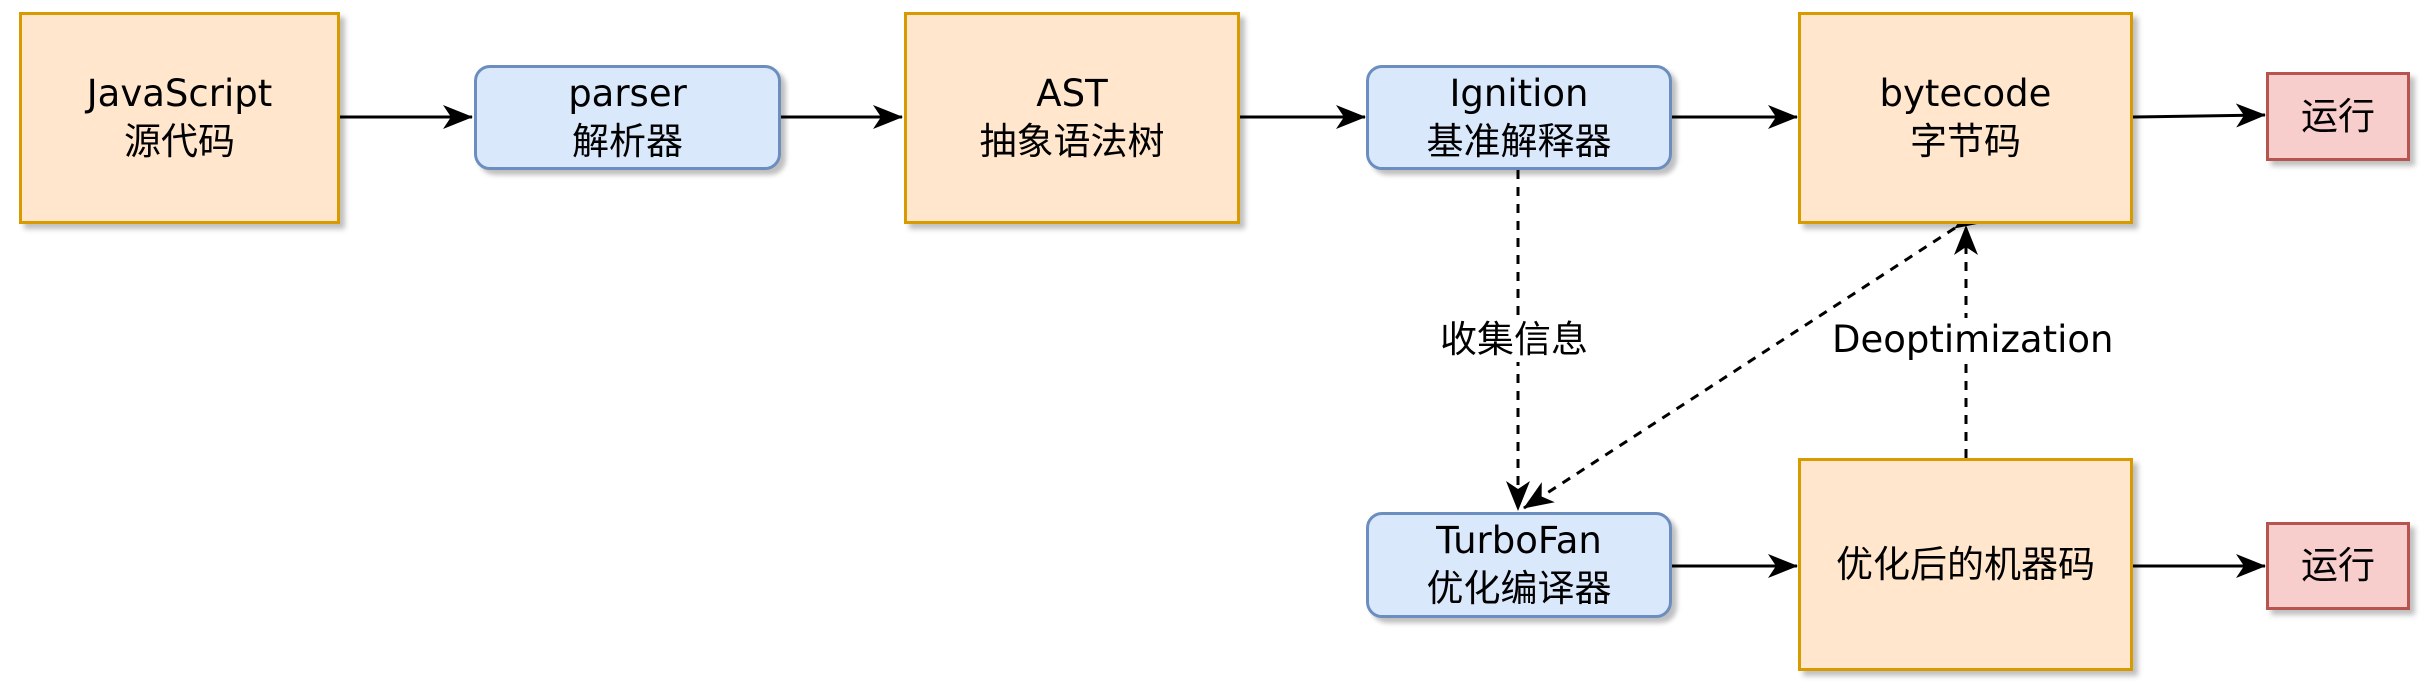 The height and width of the screenshot is (686, 2428). I want to click on node-js-source-line1: JavaScript, so click(179, 93).